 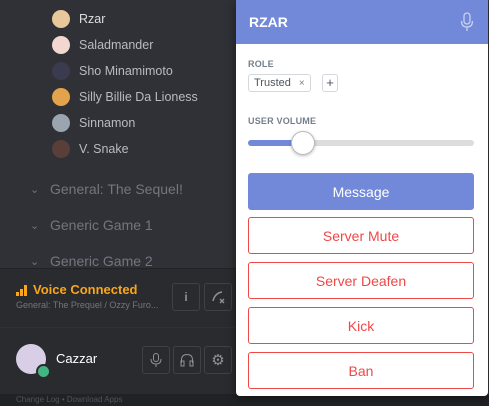 What do you see at coordinates (78, 19) in the screenshot?
I see `voice-member-rzar: Rzar` at bounding box center [78, 19].